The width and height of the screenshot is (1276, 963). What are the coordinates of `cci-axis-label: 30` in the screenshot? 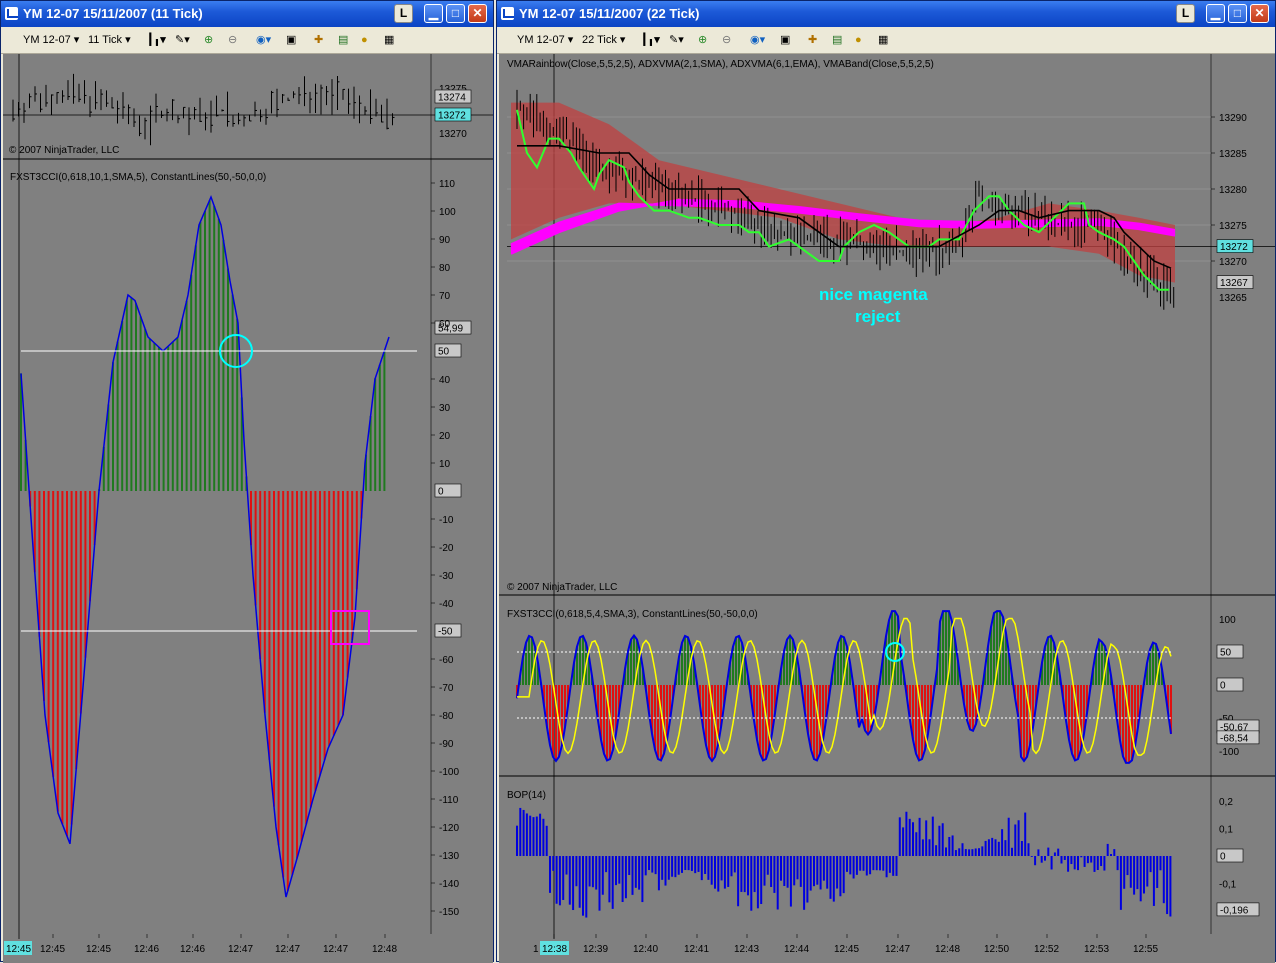 It's located at (445, 408).